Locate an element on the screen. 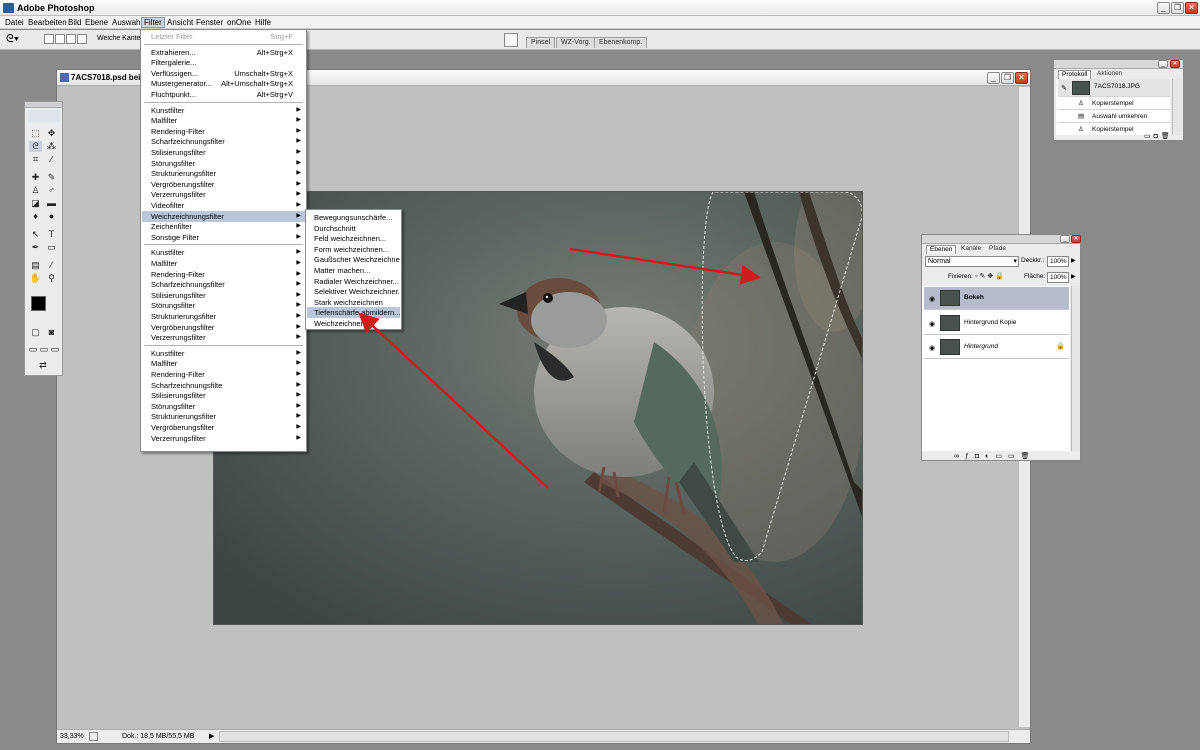  layers-close-button: ✕ is located at coordinates (1076, 239).